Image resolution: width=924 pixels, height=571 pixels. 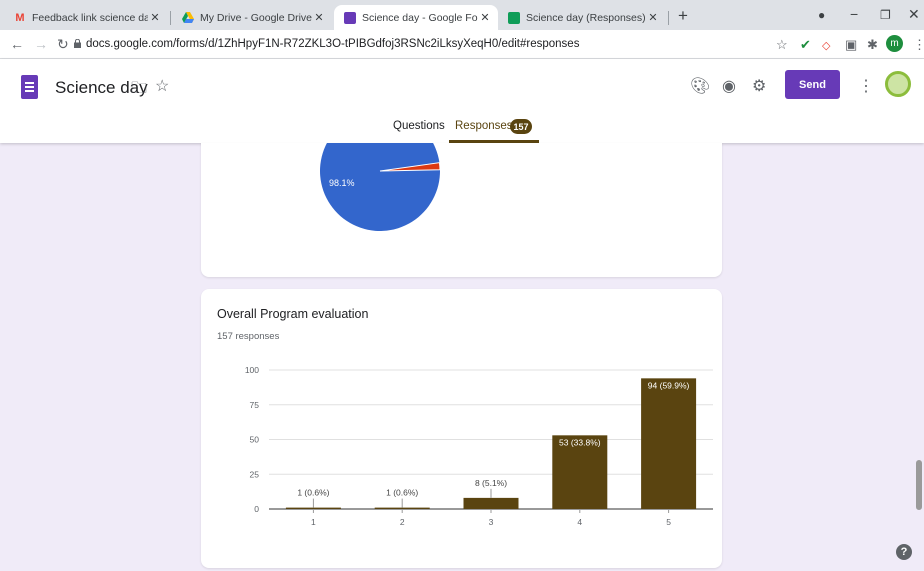 I want to click on x-tick-label: 5, so click(x=668, y=522).